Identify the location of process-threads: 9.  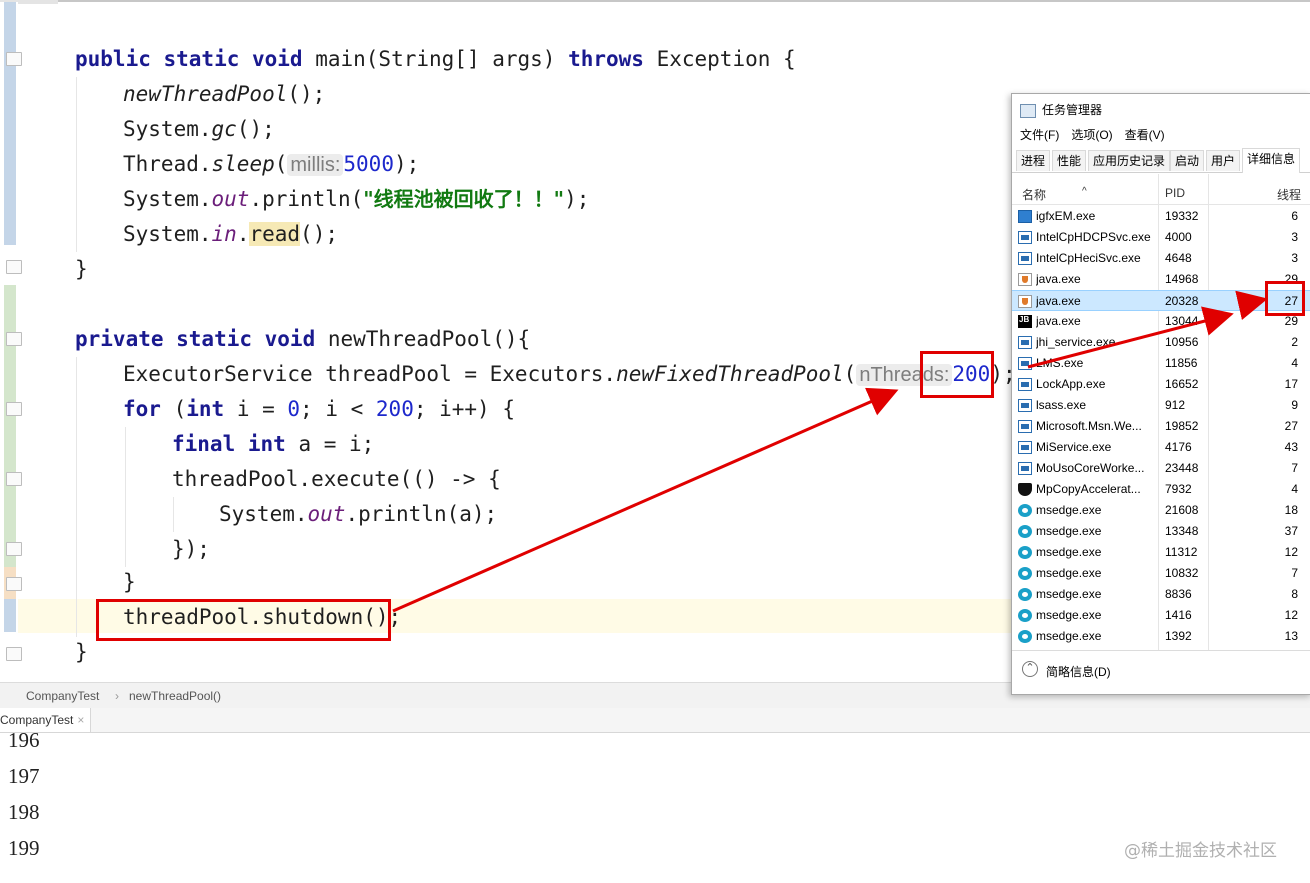
(1294, 405).